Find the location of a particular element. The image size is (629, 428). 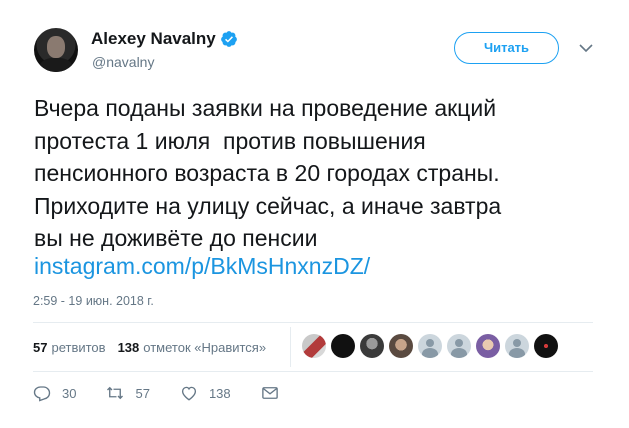

avatar-body is located at coordinates (56, 65).